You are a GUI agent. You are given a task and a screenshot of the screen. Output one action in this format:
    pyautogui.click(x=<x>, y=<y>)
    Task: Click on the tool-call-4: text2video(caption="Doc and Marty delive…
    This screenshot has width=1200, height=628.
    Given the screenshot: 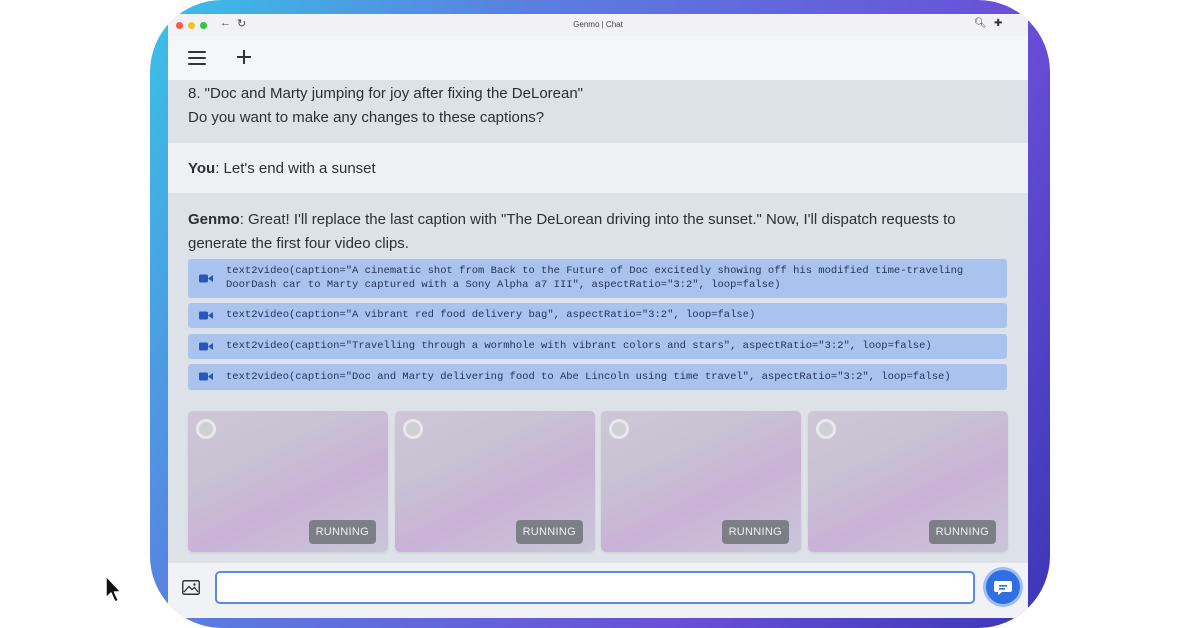 What is the action you would take?
    pyautogui.click(x=597, y=377)
    